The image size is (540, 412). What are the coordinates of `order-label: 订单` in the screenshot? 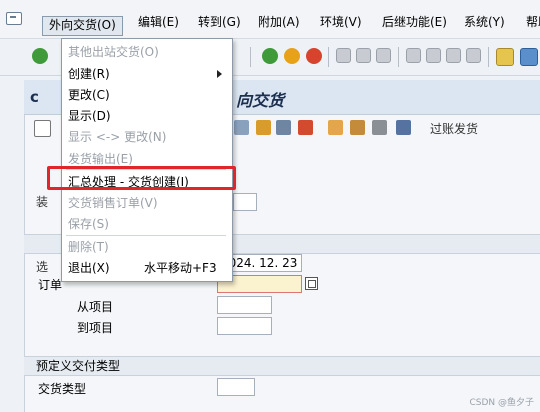 It's located at (50, 285).